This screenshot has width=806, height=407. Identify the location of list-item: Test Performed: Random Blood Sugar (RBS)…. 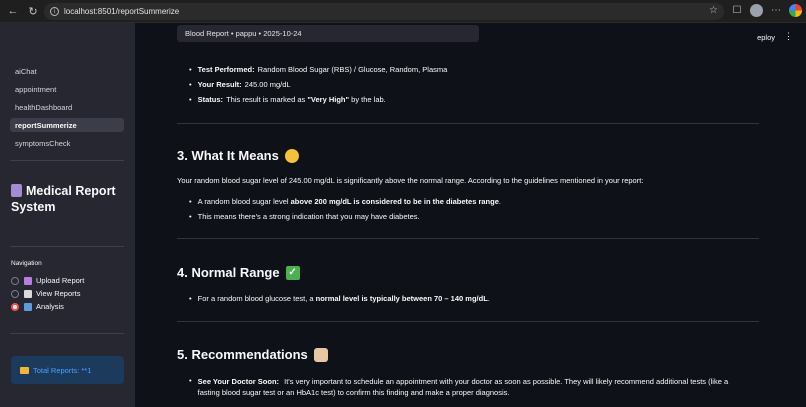
(318, 69).